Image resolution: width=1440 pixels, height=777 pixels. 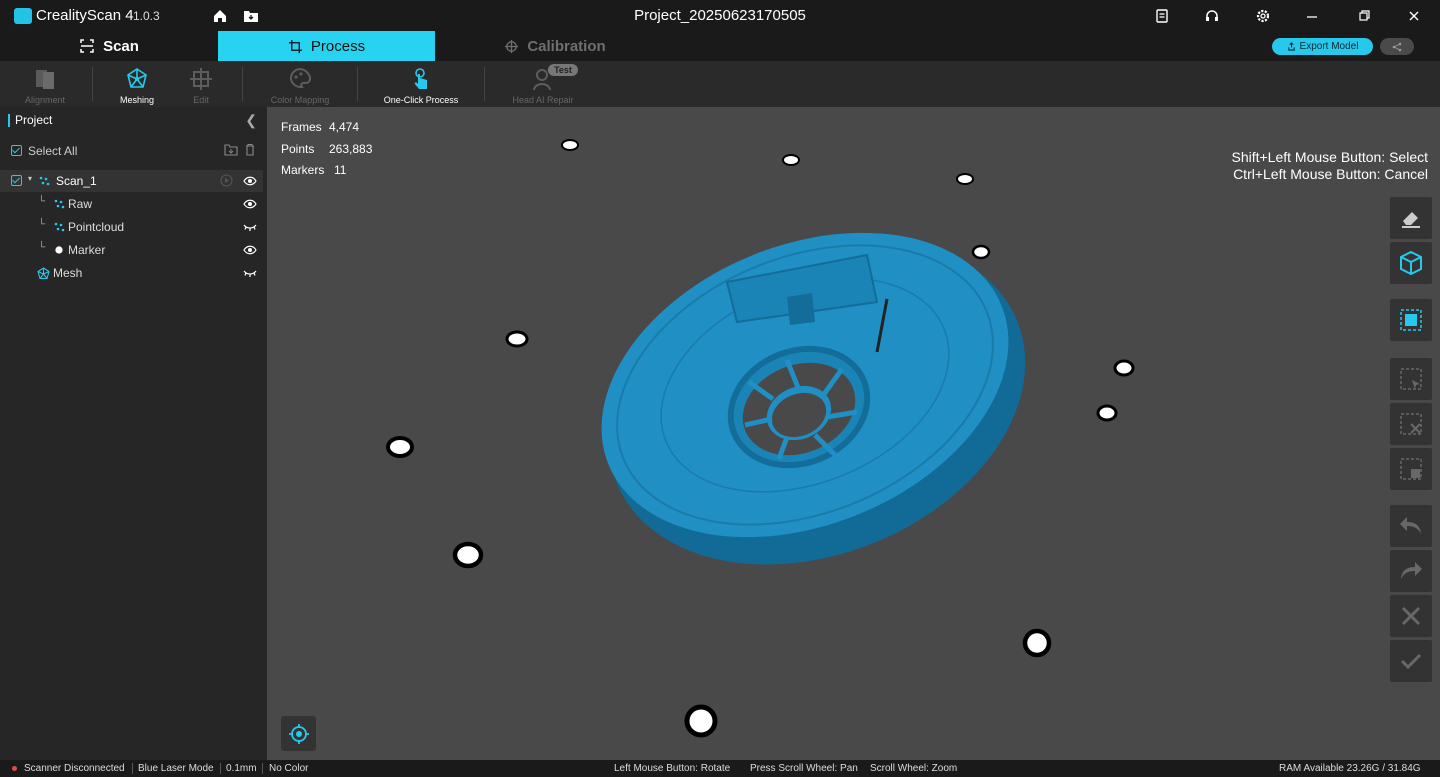 I want to click on test-badge: Test, so click(x=563, y=70).